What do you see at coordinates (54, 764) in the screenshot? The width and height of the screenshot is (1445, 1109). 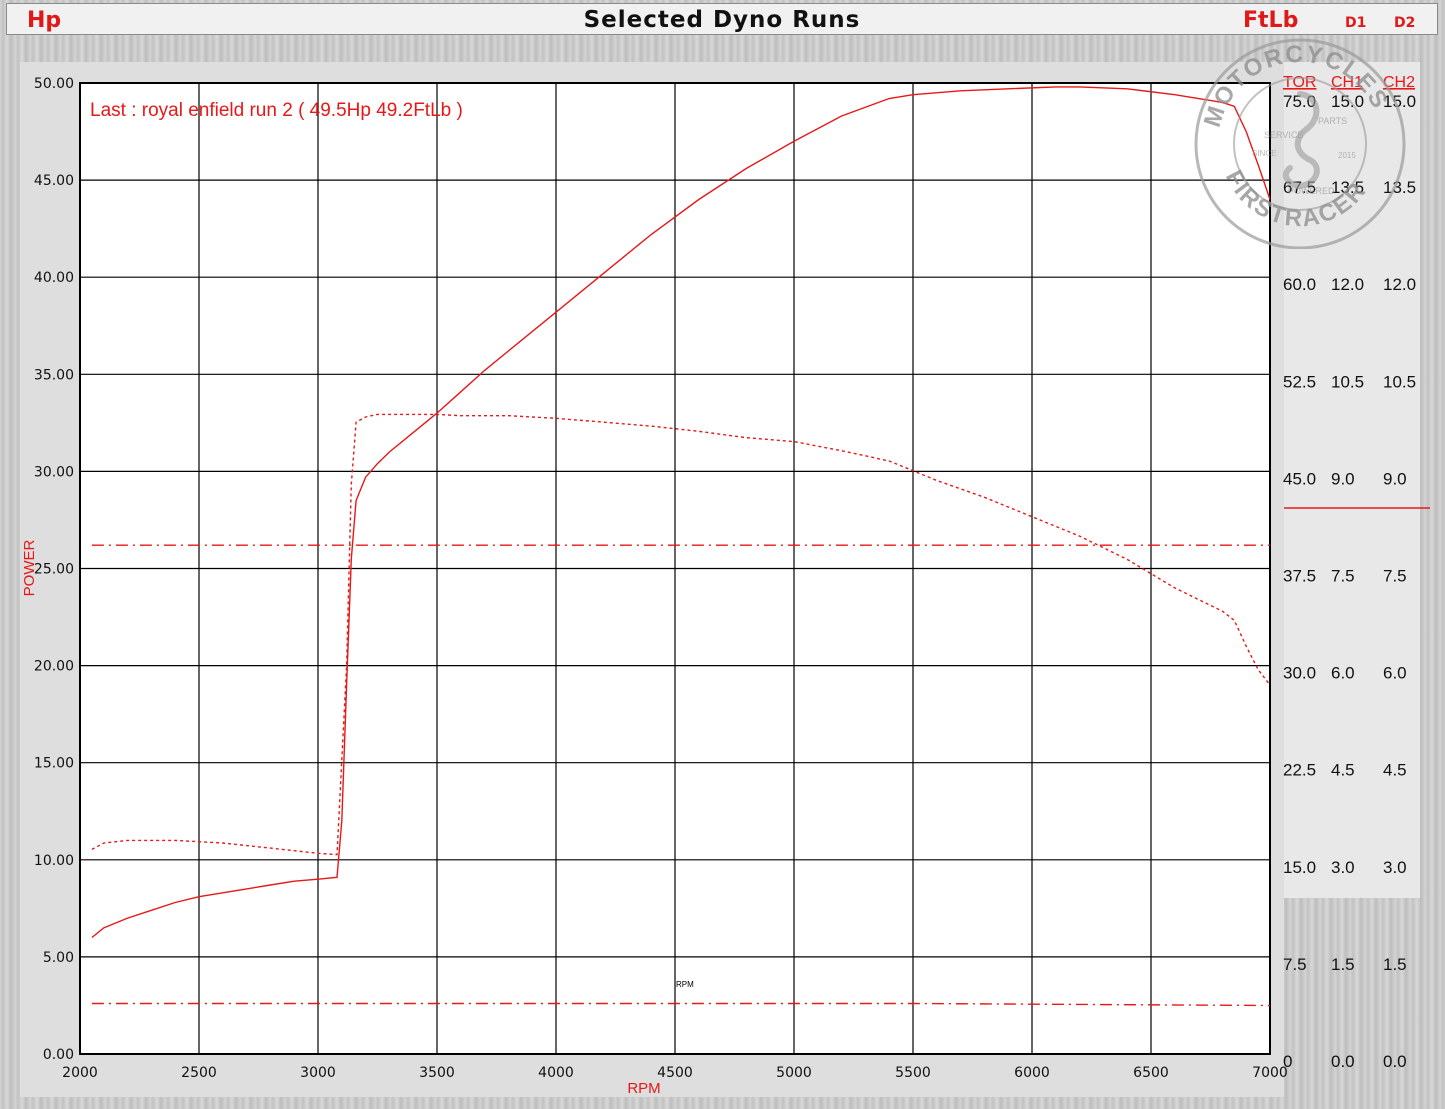 I see `y-tick-label: 15.00` at bounding box center [54, 764].